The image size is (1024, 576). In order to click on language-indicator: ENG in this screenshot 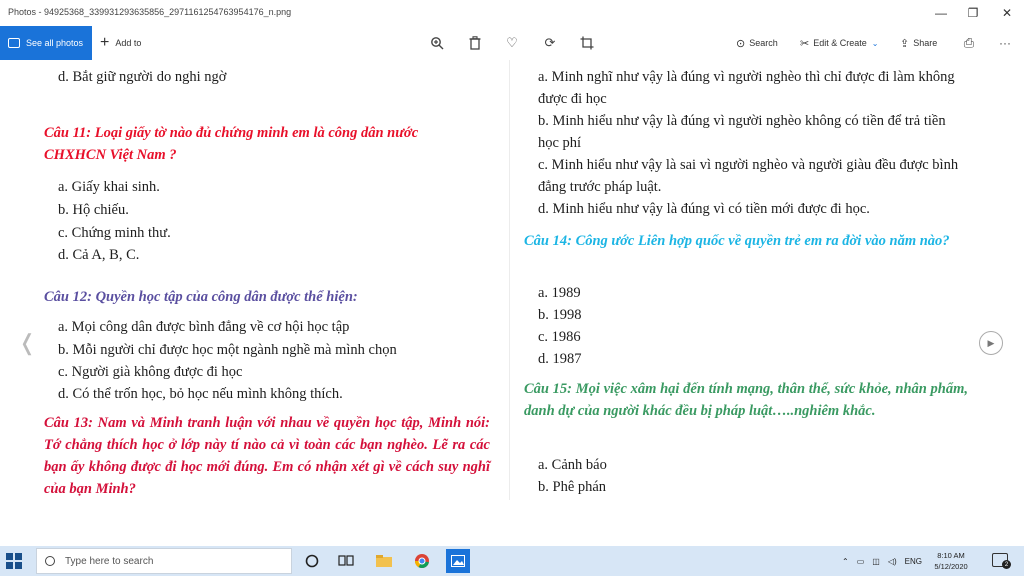, I will do `click(913, 561)`.